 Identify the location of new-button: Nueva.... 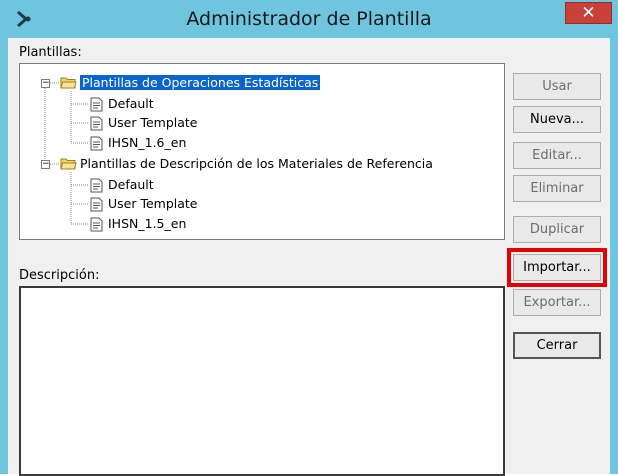
(557, 119).